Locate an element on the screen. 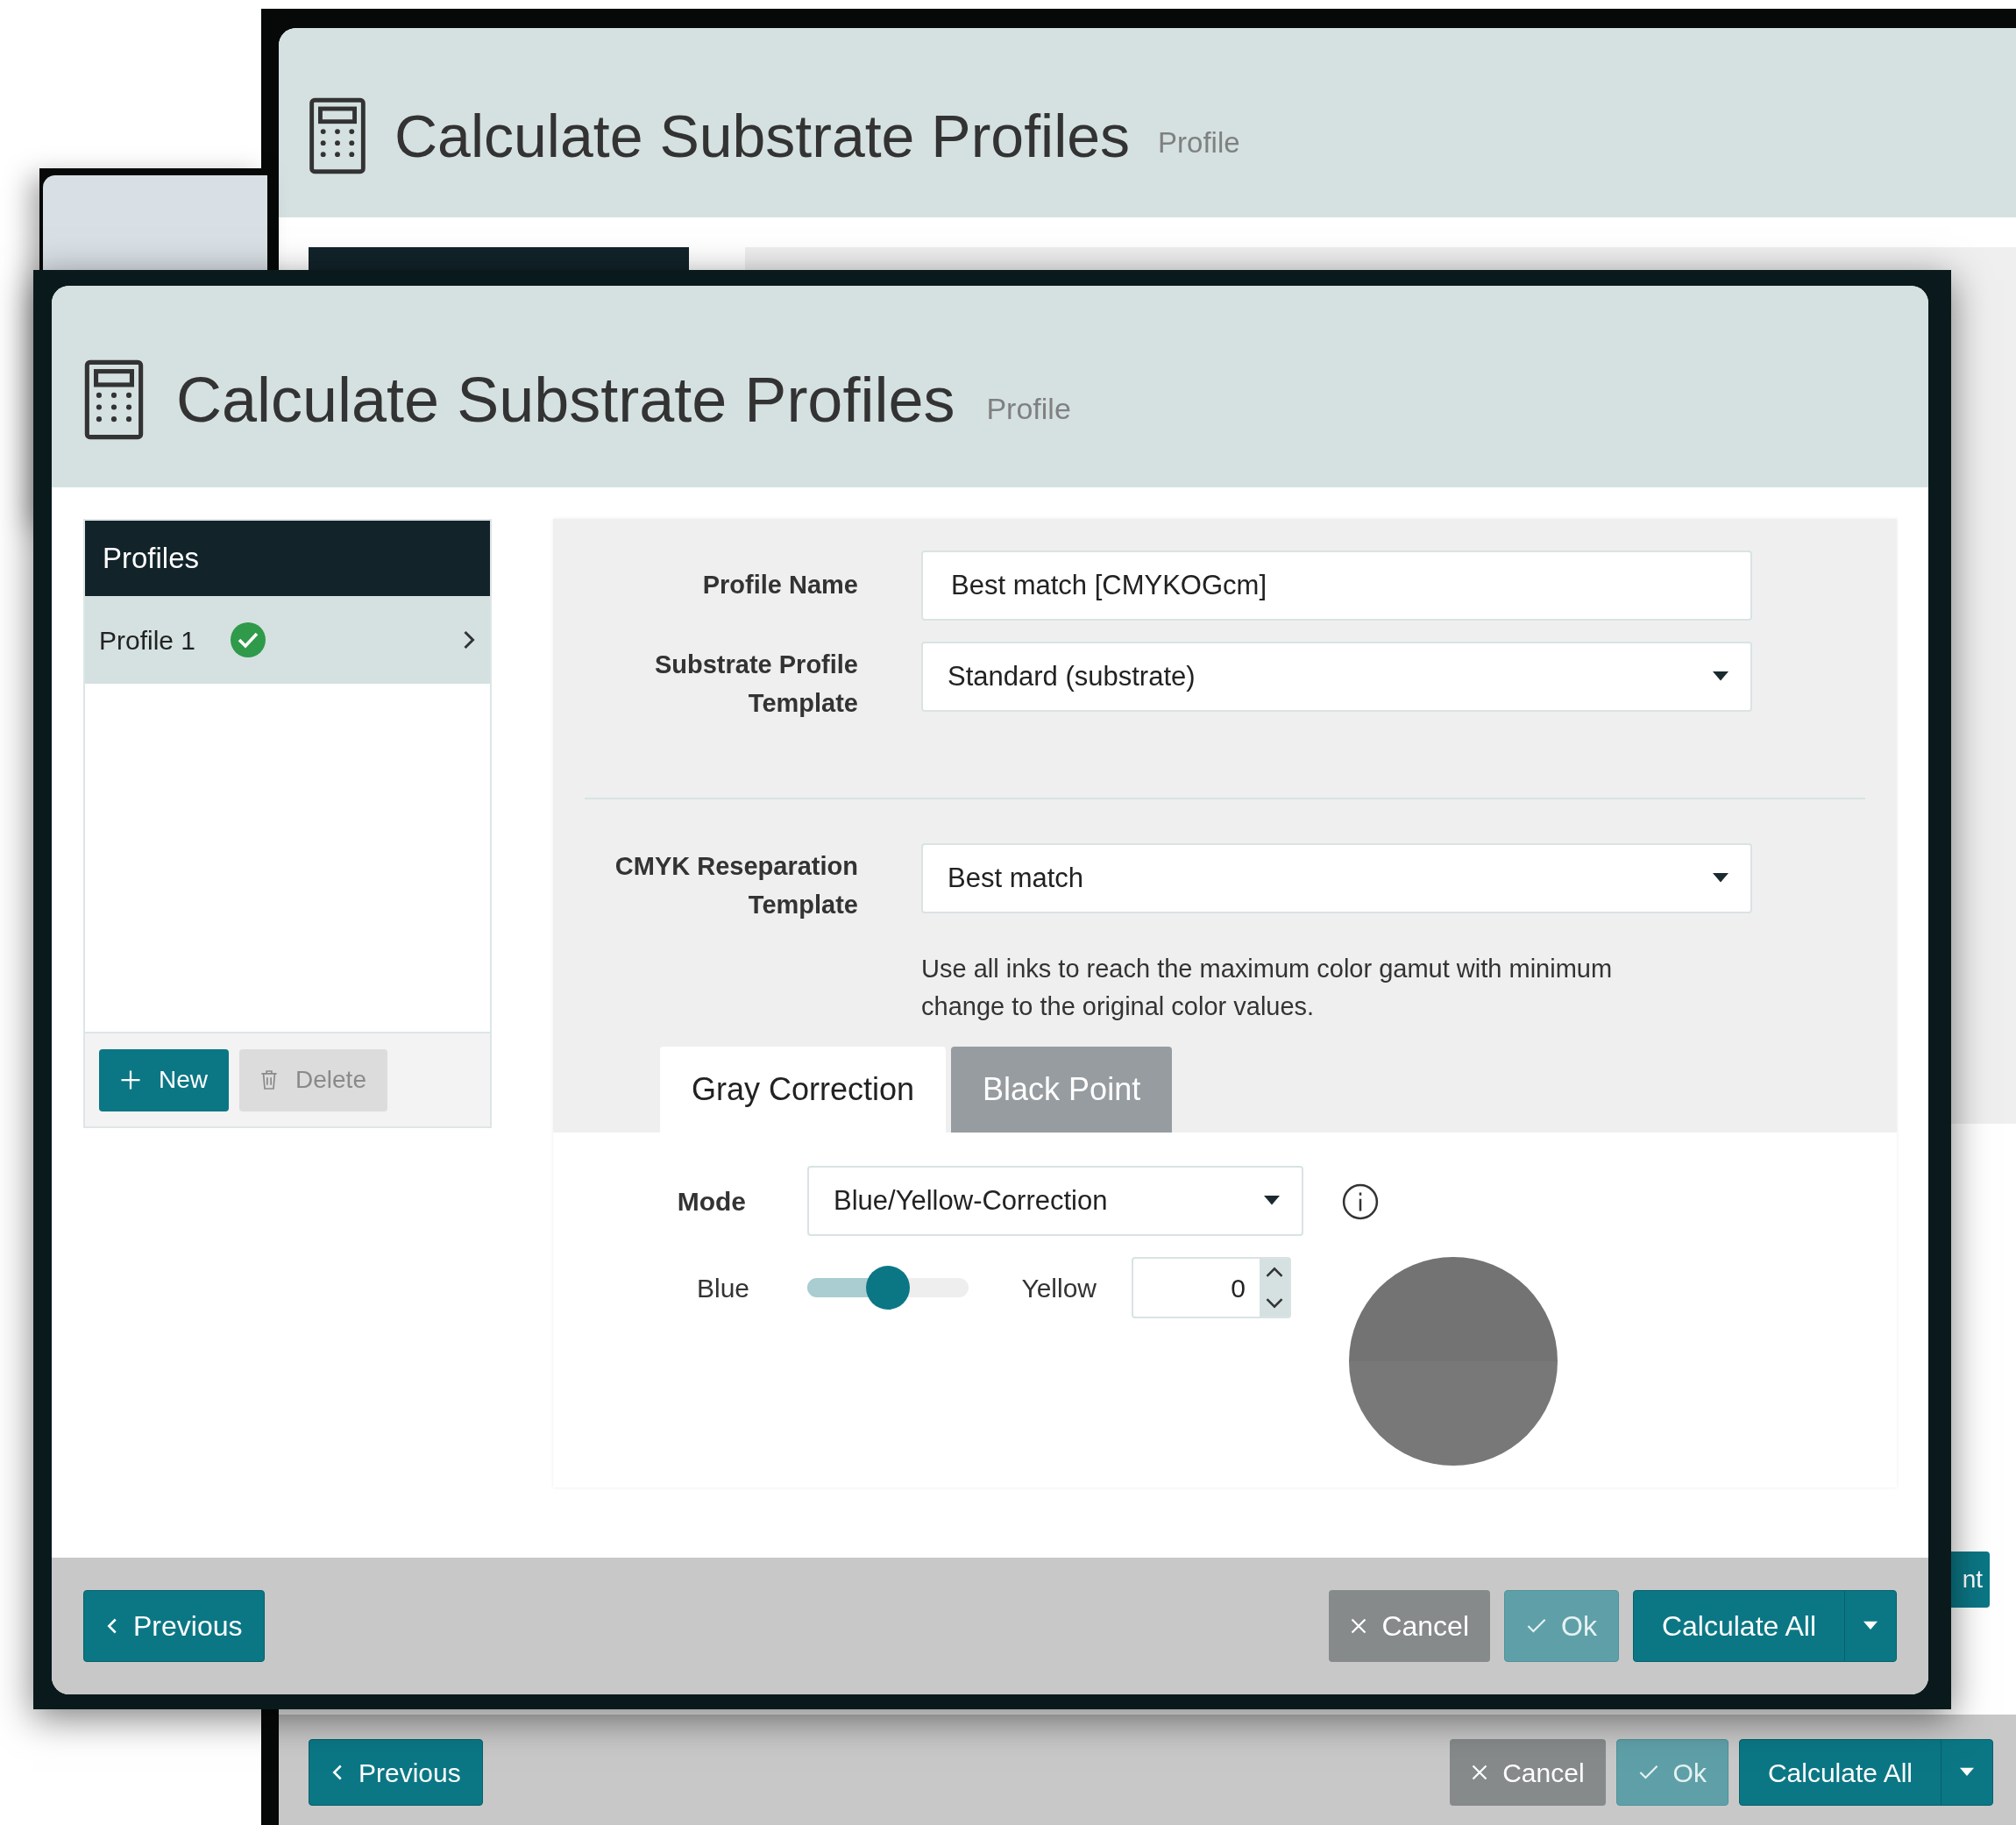 This screenshot has height=1825, width=2016. info-icon is located at coordinates (1360, 1202).